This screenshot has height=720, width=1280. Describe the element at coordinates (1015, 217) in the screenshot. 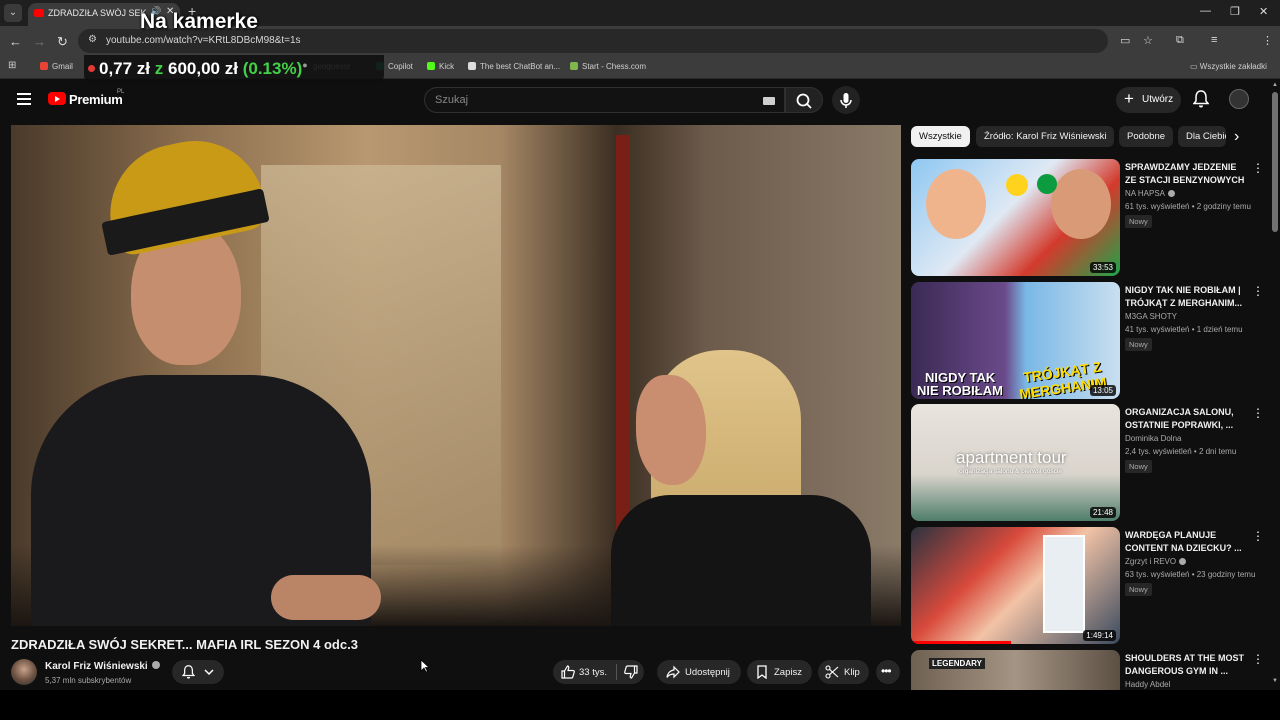

I see `rec-thumbnail: 33:53` at that location.